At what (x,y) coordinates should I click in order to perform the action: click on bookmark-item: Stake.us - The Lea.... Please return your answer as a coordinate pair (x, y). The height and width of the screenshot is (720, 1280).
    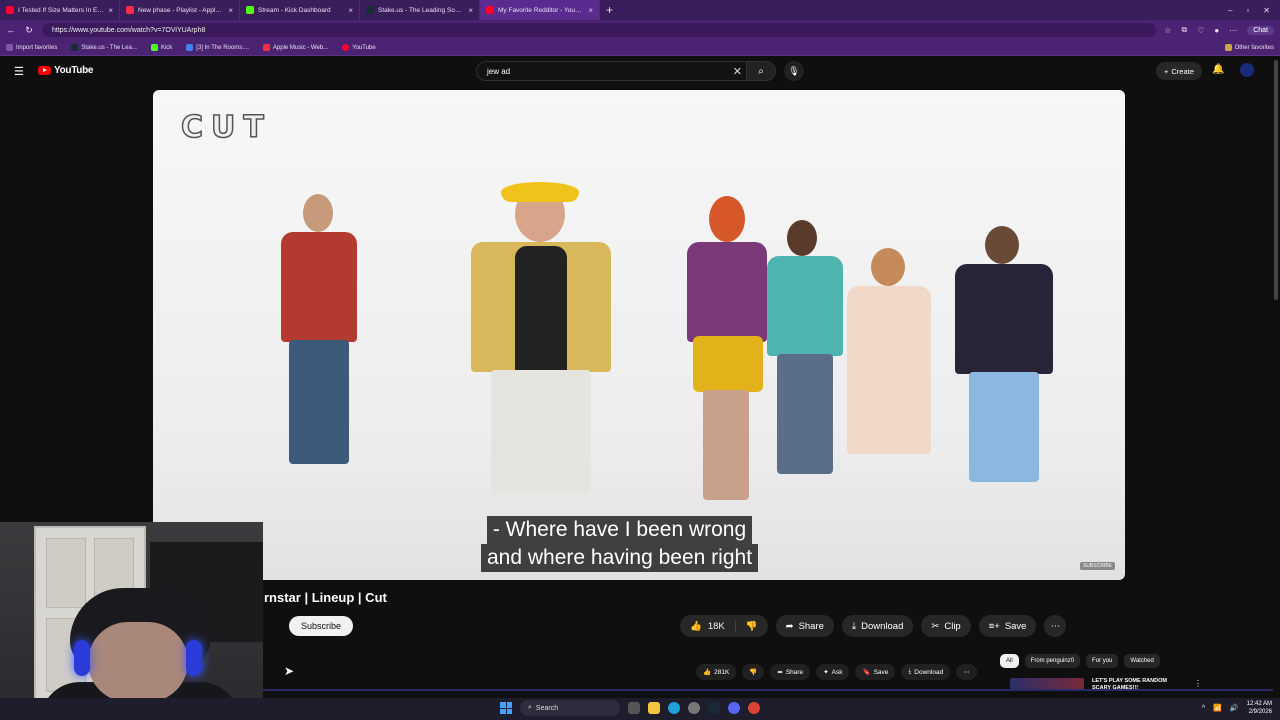
    Looking at the image, I should click on (104, 47).